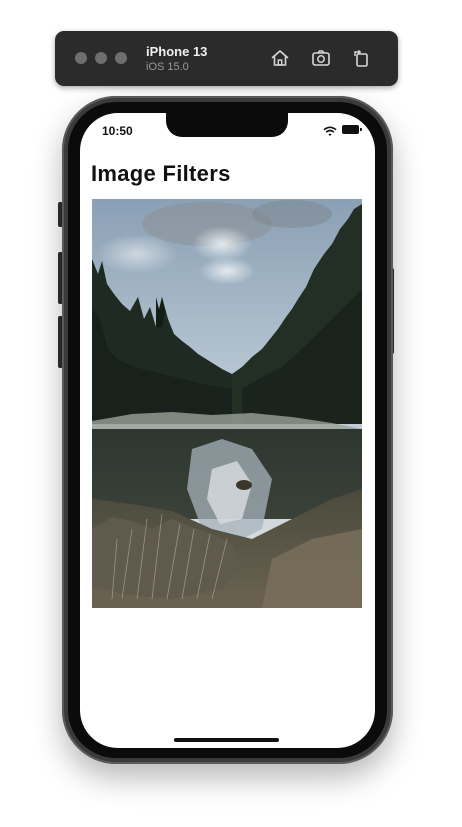 This screenshot has width=462, height=827. I want to click on rotate-icon, so click(361, 58).